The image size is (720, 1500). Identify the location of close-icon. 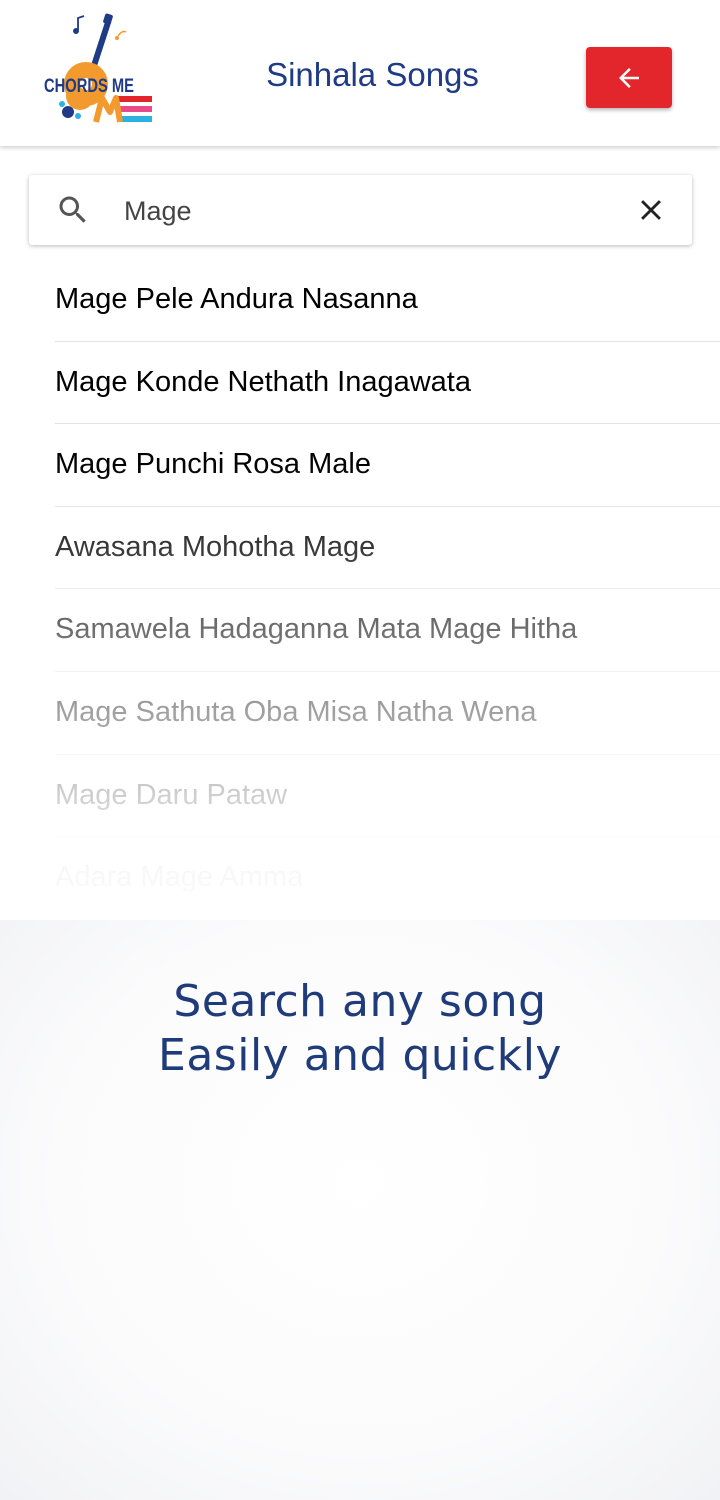
(651, 210).